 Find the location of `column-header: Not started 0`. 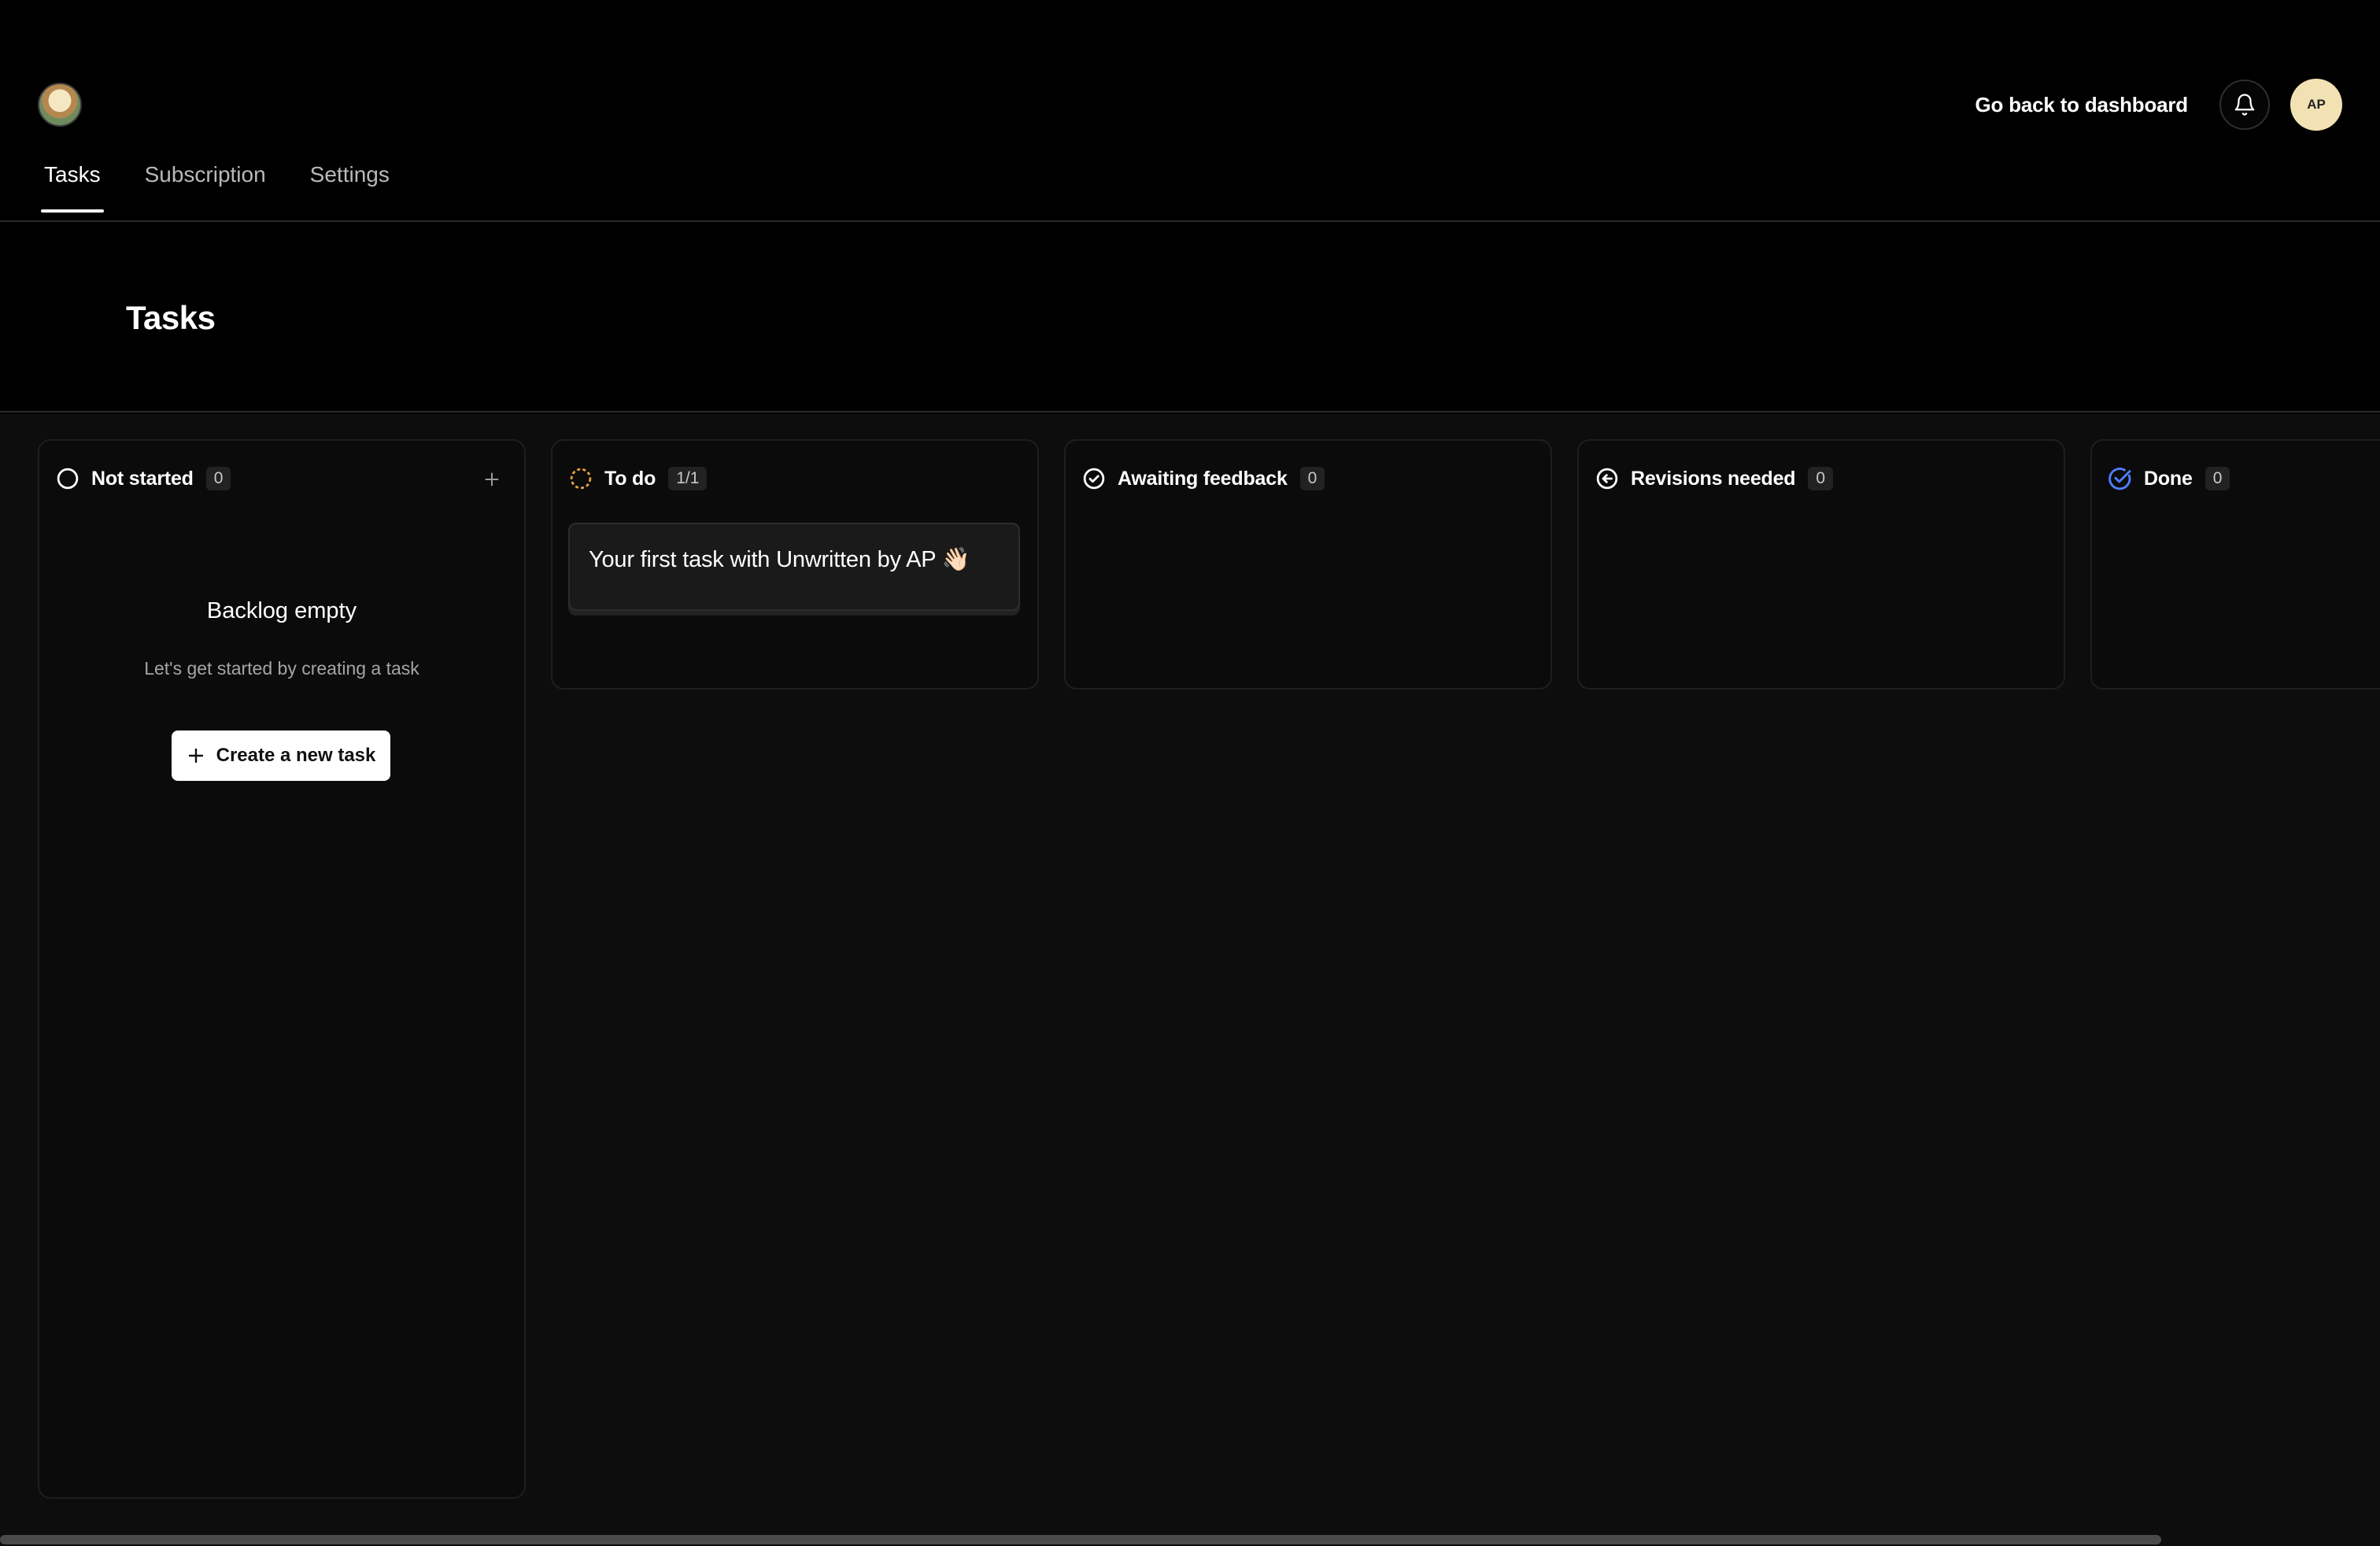

column-header: Not started 0 is located at coordinates (143, 478).